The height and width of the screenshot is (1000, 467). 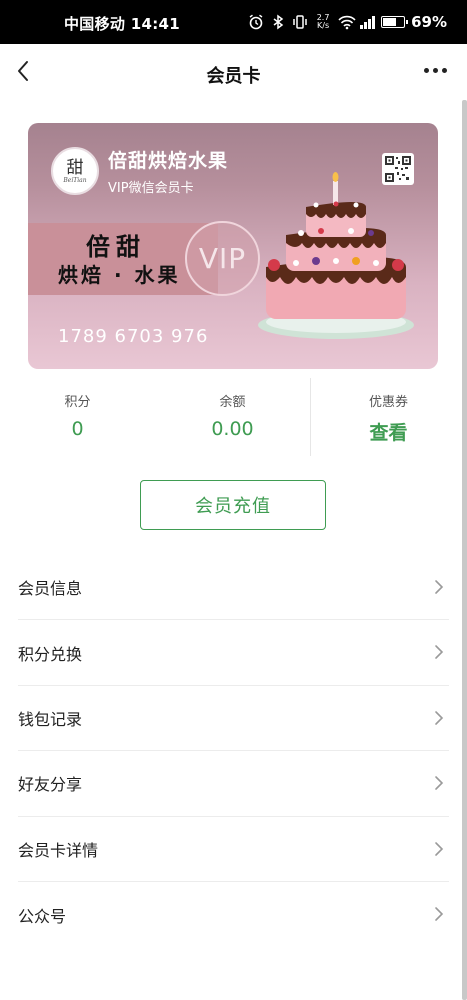 What do you see at coordinates (300, 22) in the screenshot?
I see `vibrate-icon` at bounding box center [300, 22].